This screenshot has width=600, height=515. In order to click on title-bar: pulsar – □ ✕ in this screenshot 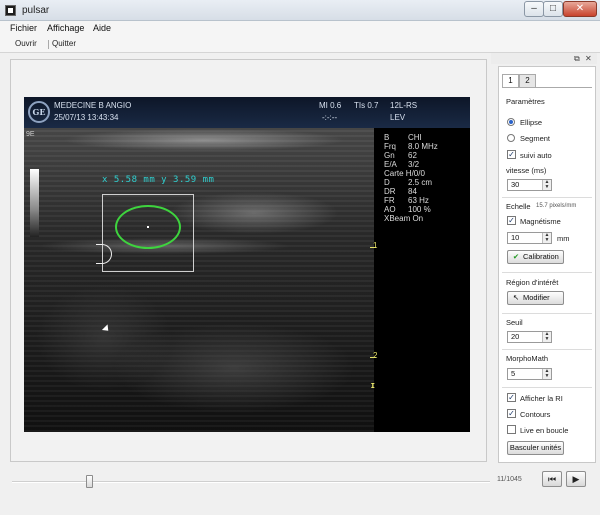, I will do `click(300, 10)`.